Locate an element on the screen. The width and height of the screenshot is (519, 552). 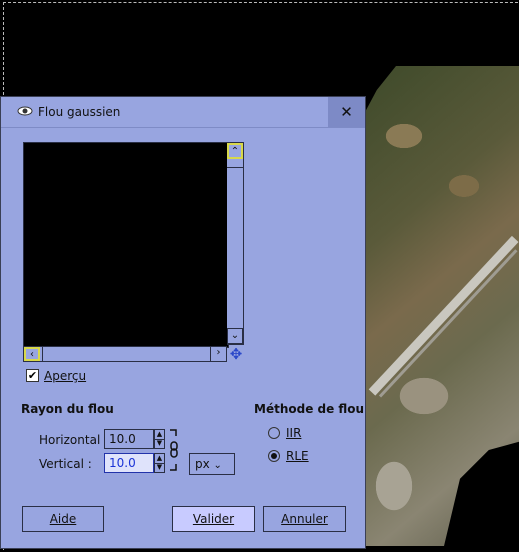
scroll-left-icon: ‹ is located at coordinates (32, 354).